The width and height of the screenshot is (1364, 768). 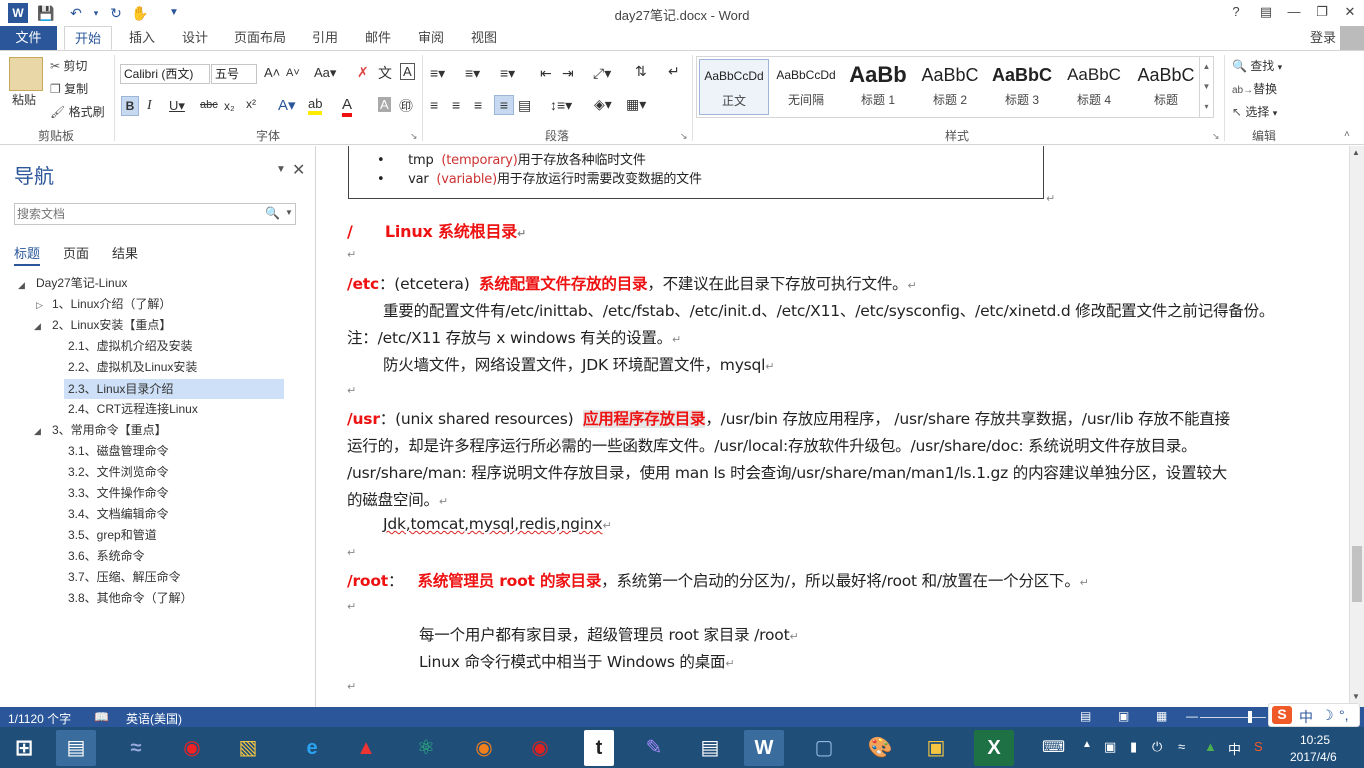 What do you see at coordinates (39, 305) in the screenshot?
I see `expand-triangle-icon: ▷` at bounding box center [39, 305].